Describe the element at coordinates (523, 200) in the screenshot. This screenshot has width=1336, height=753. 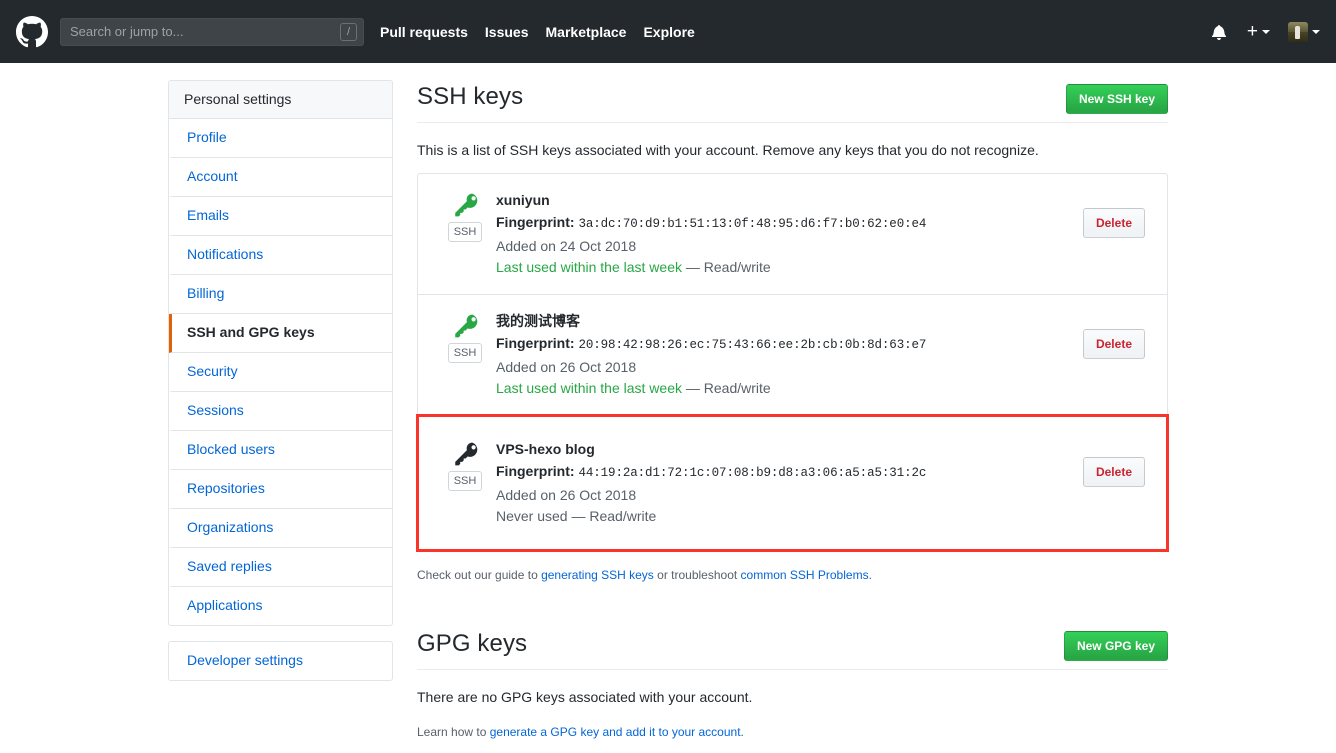
I see `key-title: xuniyun` at that location.